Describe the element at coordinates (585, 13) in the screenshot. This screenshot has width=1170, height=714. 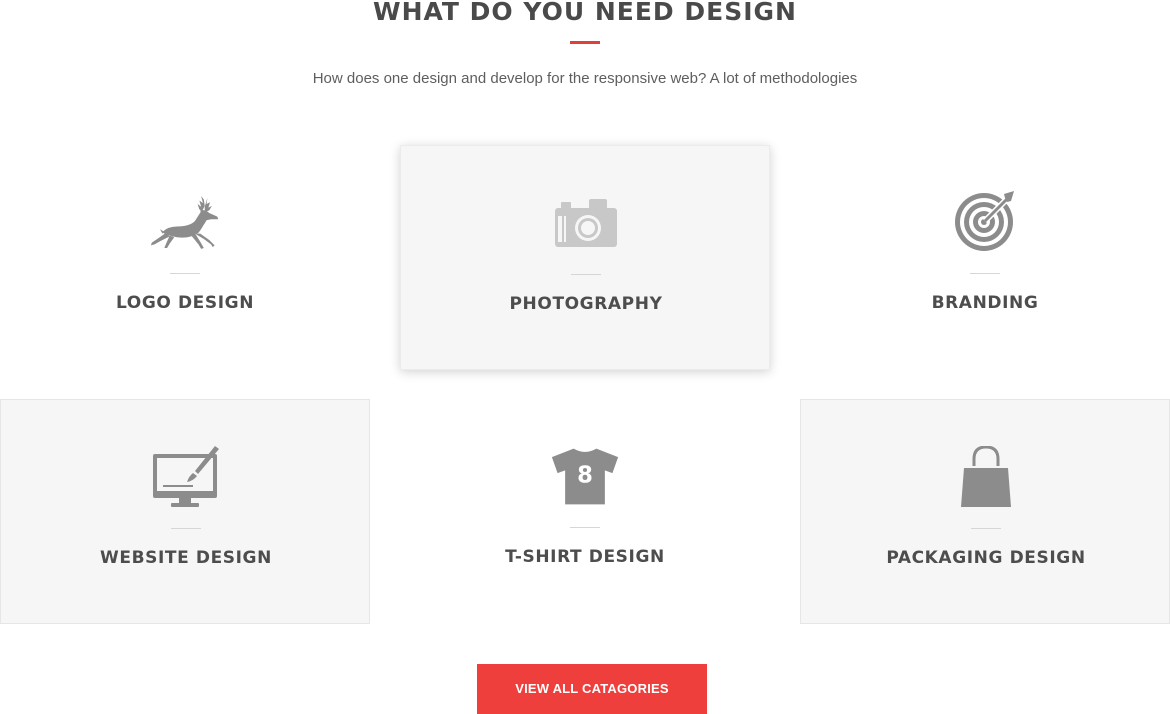
I see `section-title: WHAT DO YOU NEED DESIGN` at that location.